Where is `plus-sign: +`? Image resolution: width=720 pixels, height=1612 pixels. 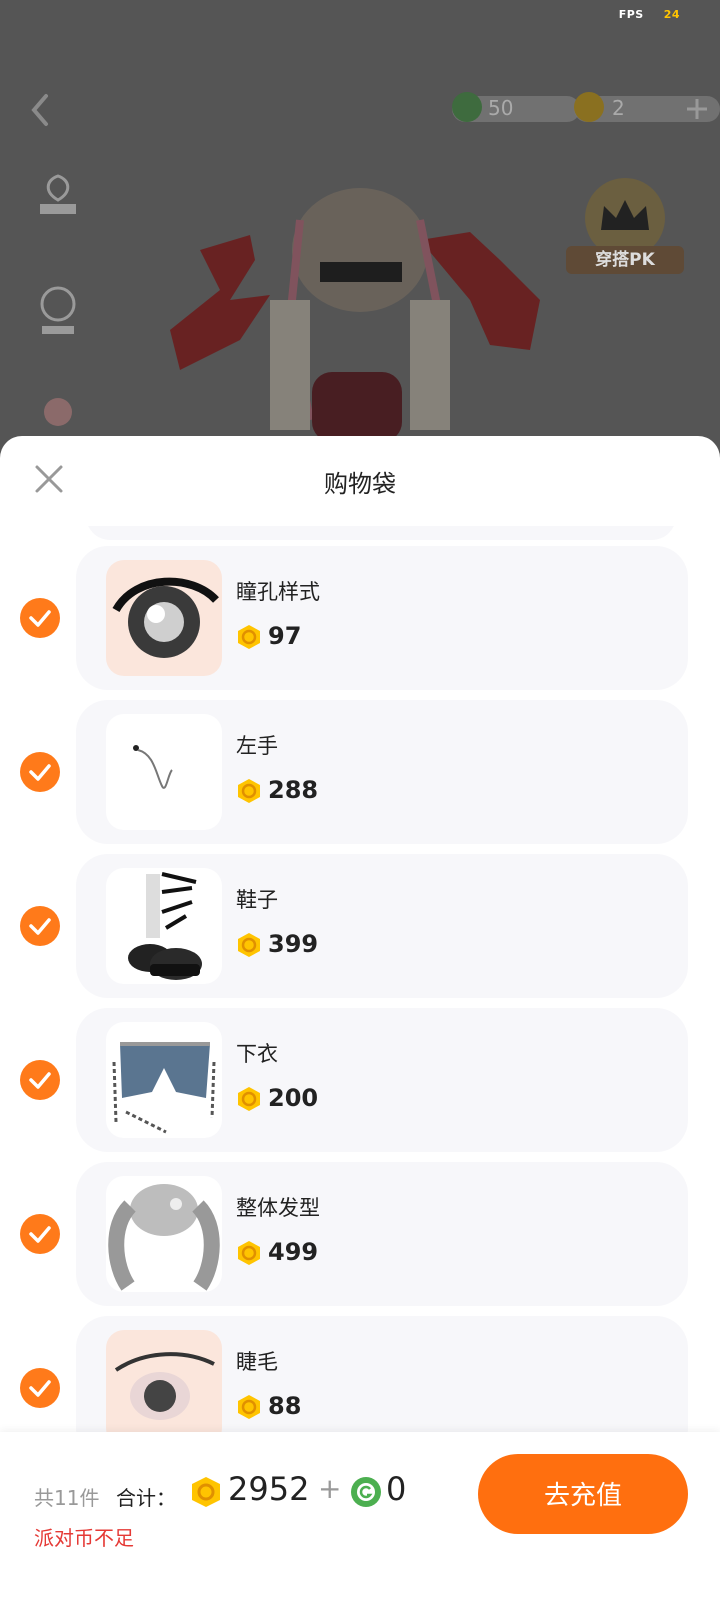
plus-sign: + is located at coordinates (330, 1488).